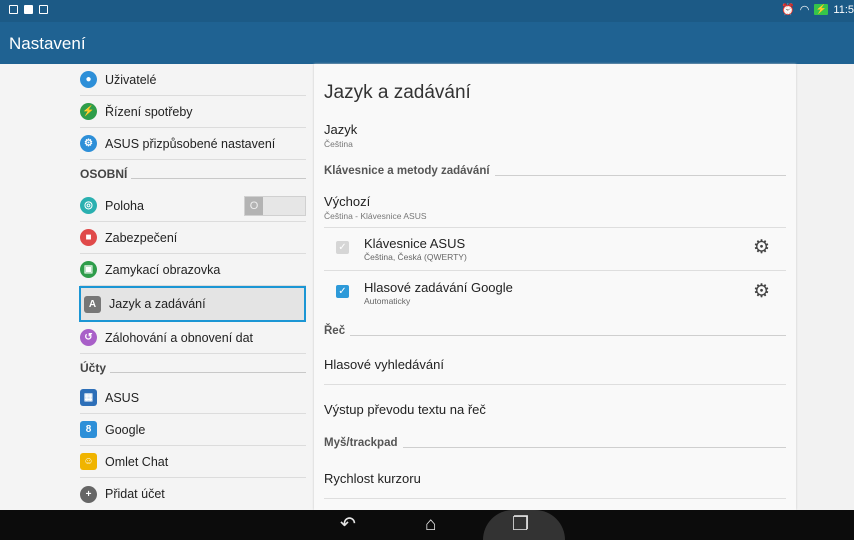 The image size is (854, 540). Describe the element at coordinates (843, 9) in the screenshot. I see `clock: 11:5` at that location.